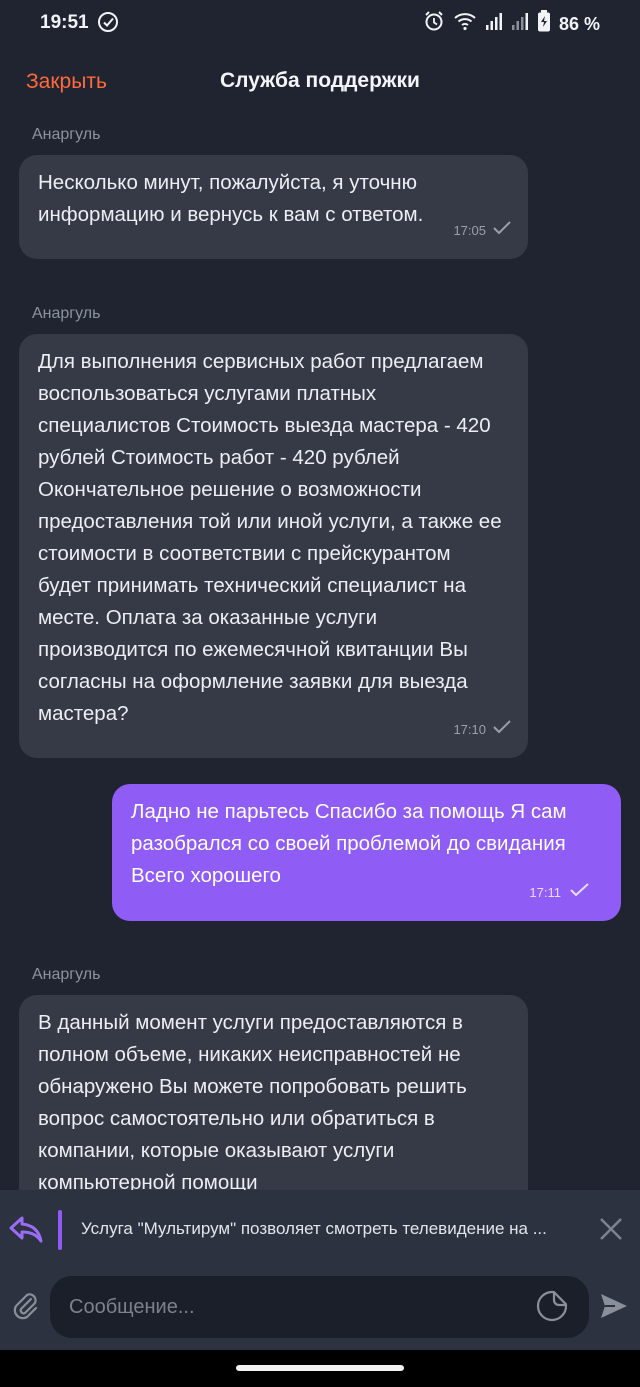 Image resolution: width=640 pixels, height=1387 pixels. What do you see at coordinates (579, 23) in the screenshot?
I see `battery-percentage: 86 %` at bounding box center [579, 23].